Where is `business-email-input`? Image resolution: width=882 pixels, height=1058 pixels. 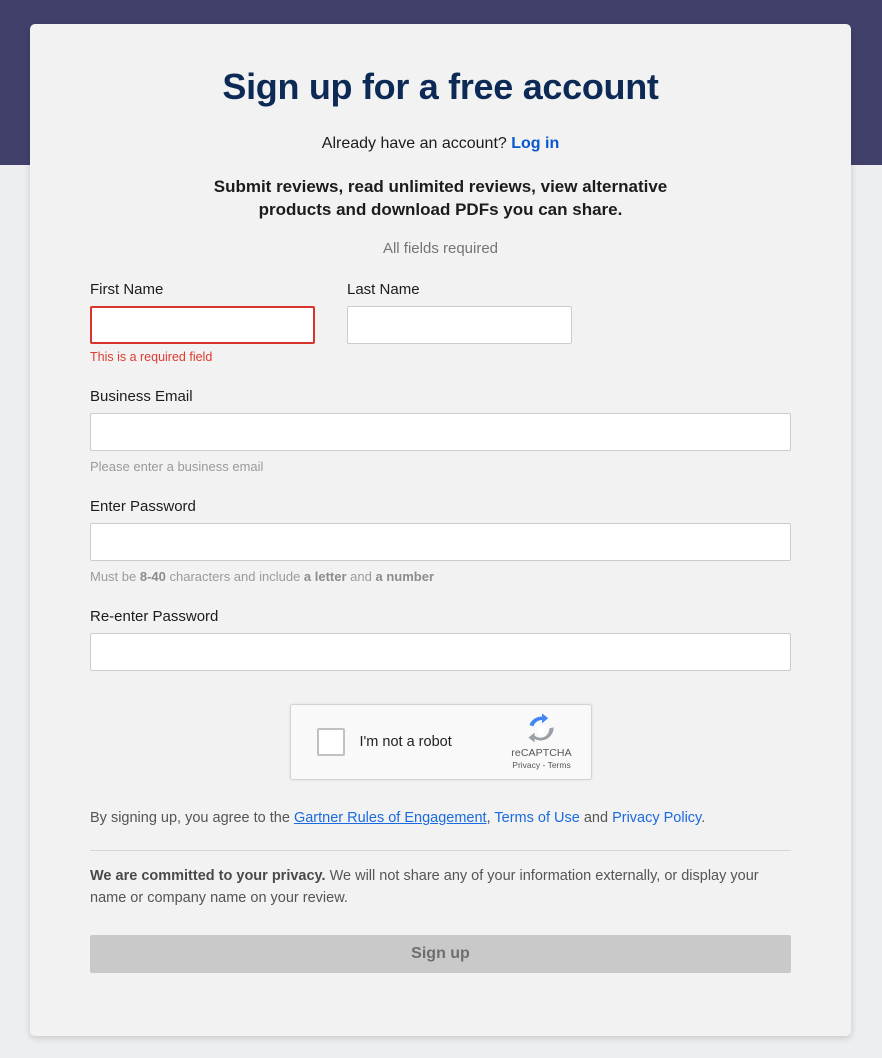
business-email-input is located at coordinates (440, 432).